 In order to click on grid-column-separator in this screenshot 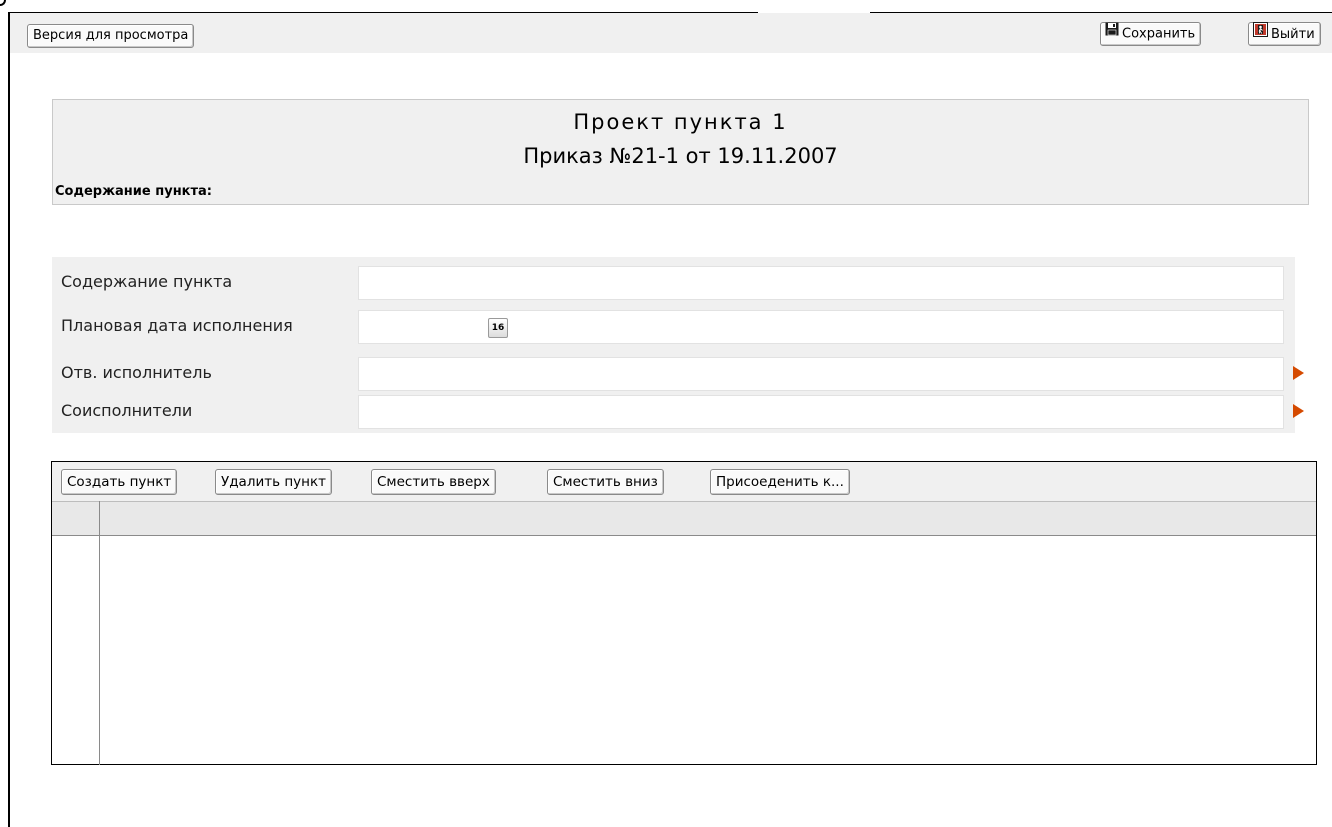, I will do `click(99, 633)`.